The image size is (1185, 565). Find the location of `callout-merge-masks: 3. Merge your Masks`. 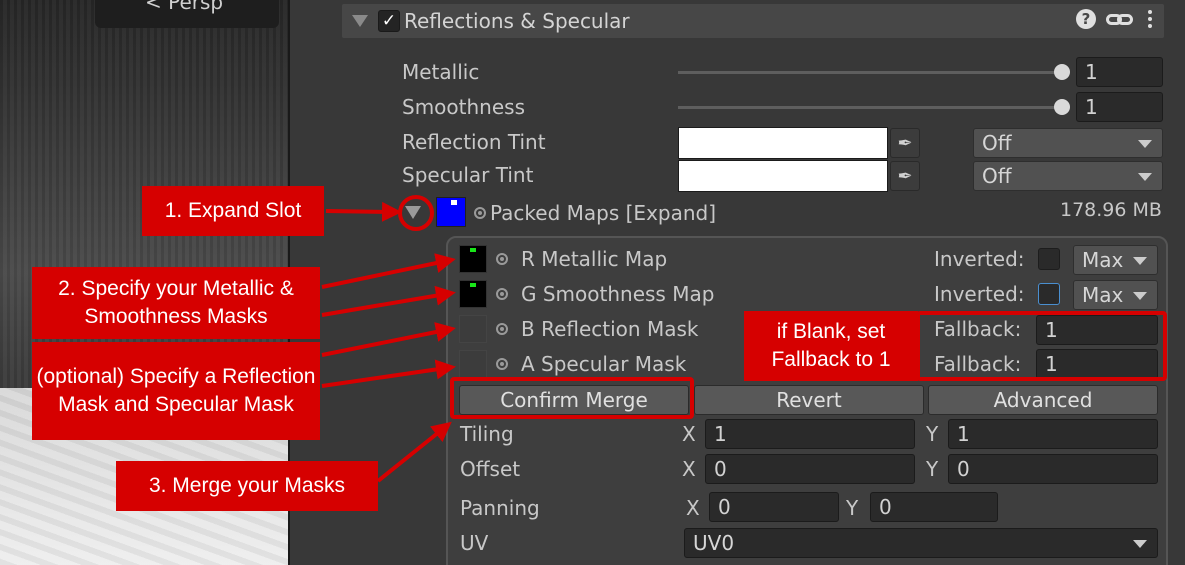

callout-merge-masks: 3. Merge your Masks is located at coordinates (247, 486).